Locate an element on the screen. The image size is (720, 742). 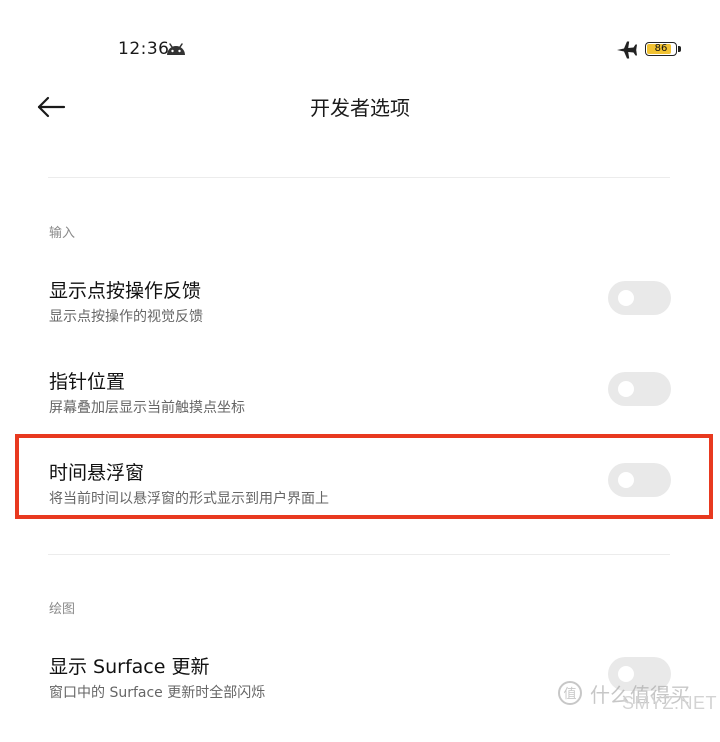
setting-pointer-location: 指针位置 屏幕叠加层显示当前触摸点坐标 is located at coordinates (360, 412).